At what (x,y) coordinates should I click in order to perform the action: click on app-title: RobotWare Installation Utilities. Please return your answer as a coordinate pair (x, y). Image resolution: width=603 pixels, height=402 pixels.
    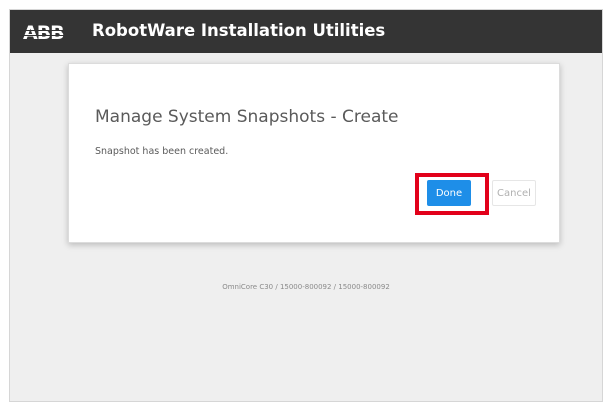
    Looking at the image, I should click on (239, 30).